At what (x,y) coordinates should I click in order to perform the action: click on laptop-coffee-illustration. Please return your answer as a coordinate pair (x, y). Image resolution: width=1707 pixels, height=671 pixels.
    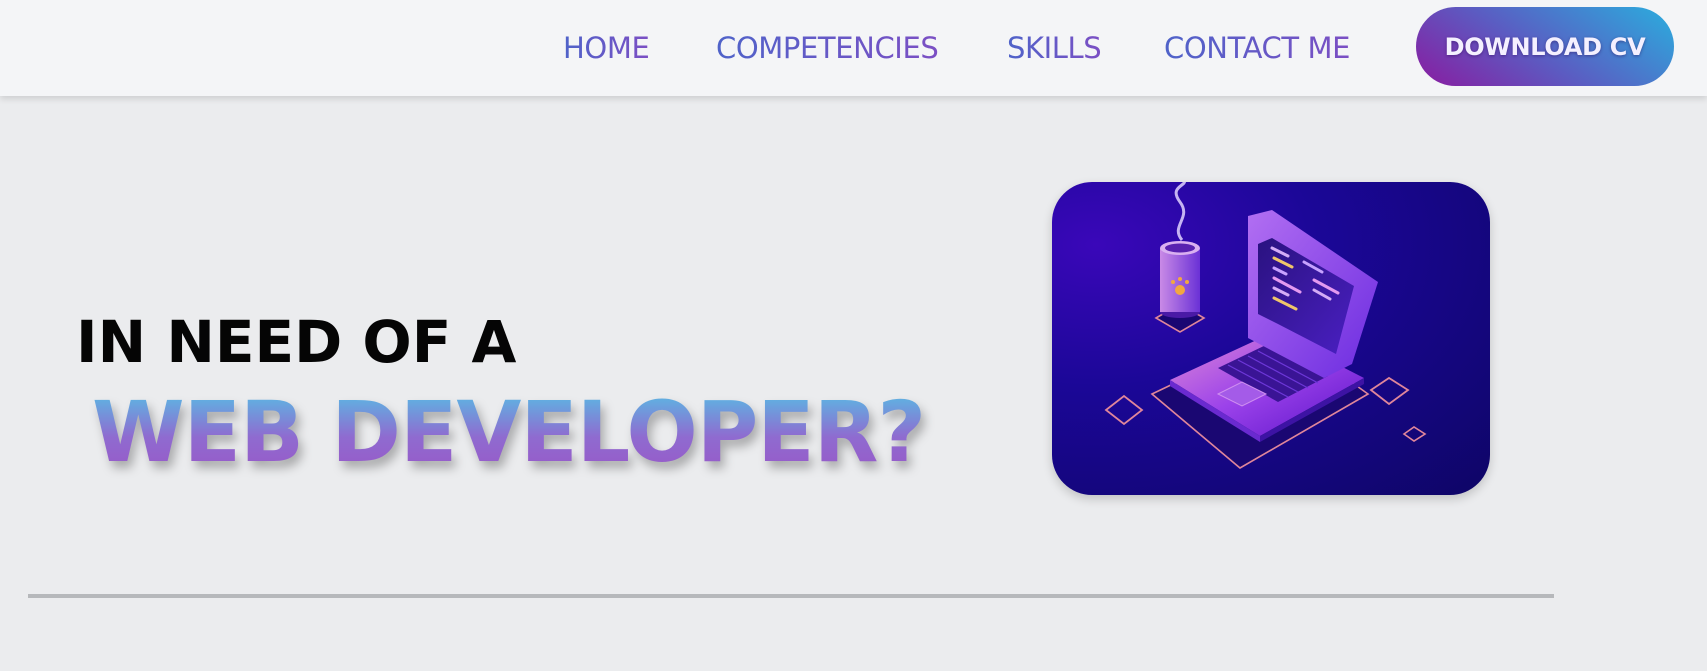
    Looking at the image, I should click on (1271, 338).